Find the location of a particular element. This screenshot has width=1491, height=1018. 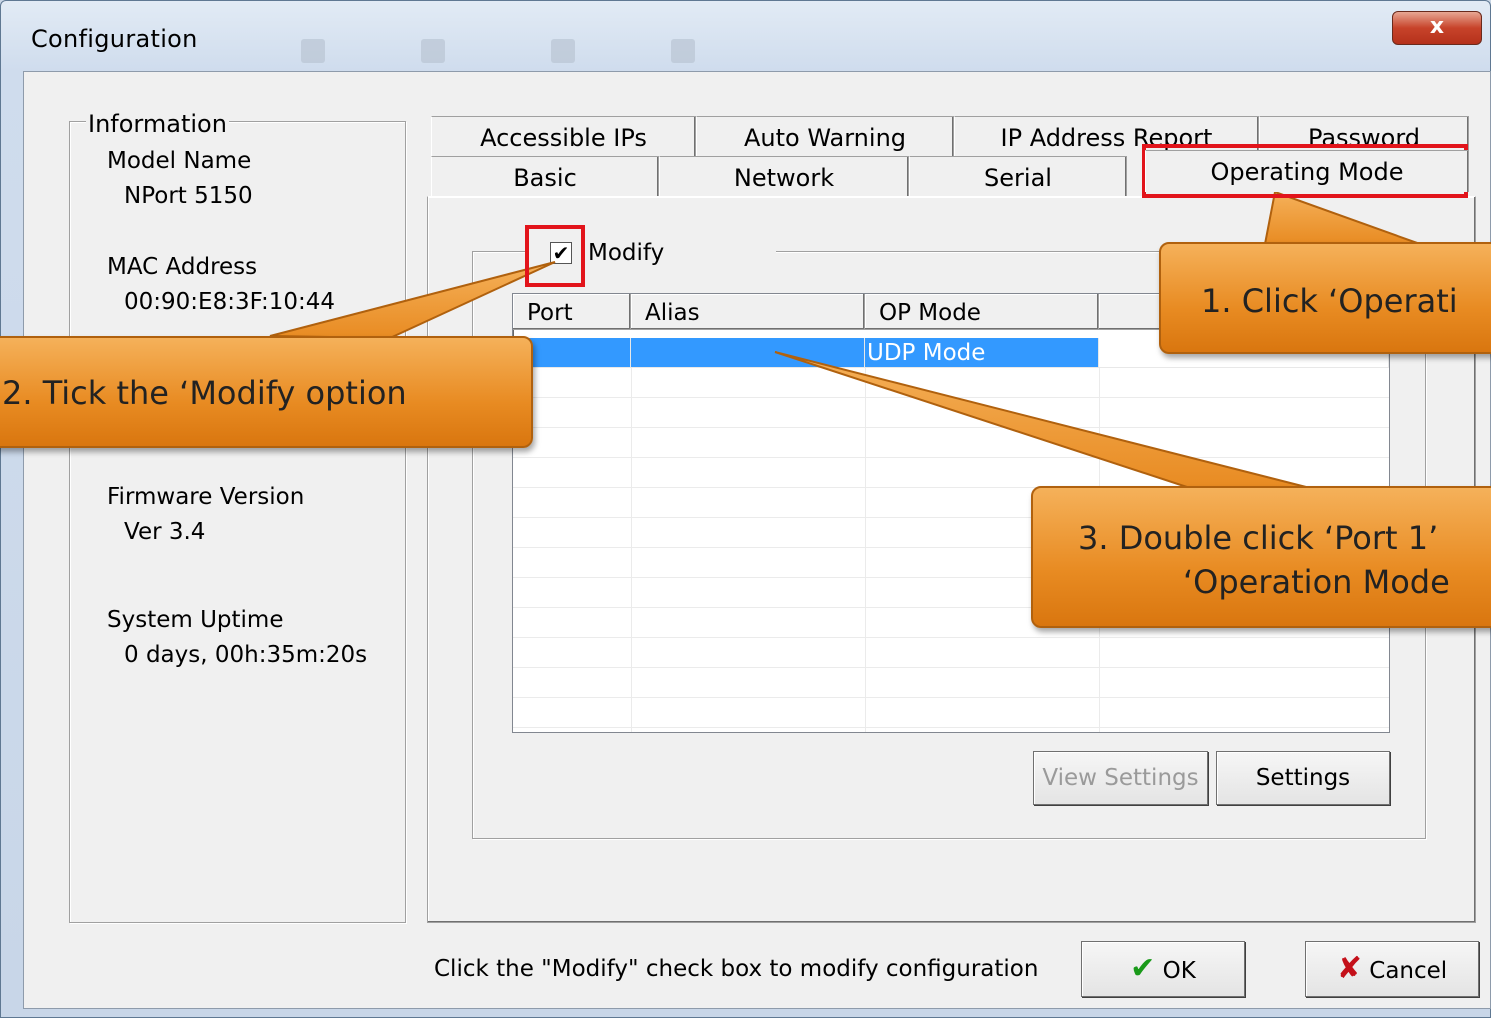

callout-step-1-text: 1. Click ‘Operati is located at coordinates (1329, 301).